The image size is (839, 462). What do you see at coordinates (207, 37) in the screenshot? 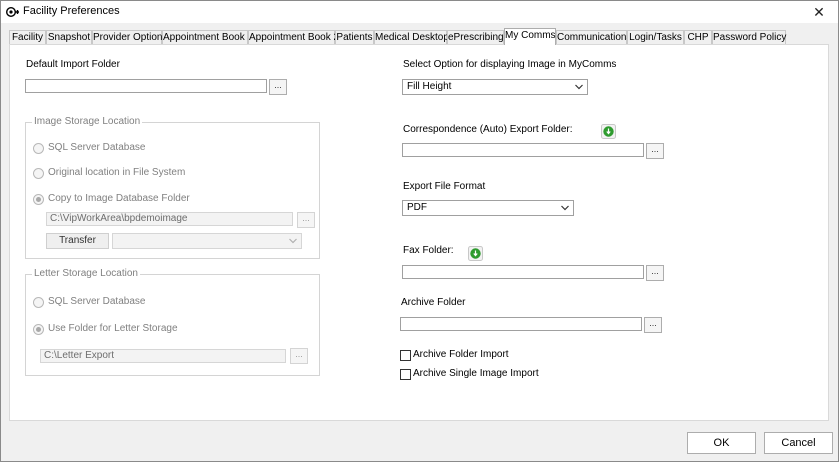
I see `tab-appointment-book-1: Appointment Book 1` at bounding box center [207, 37].